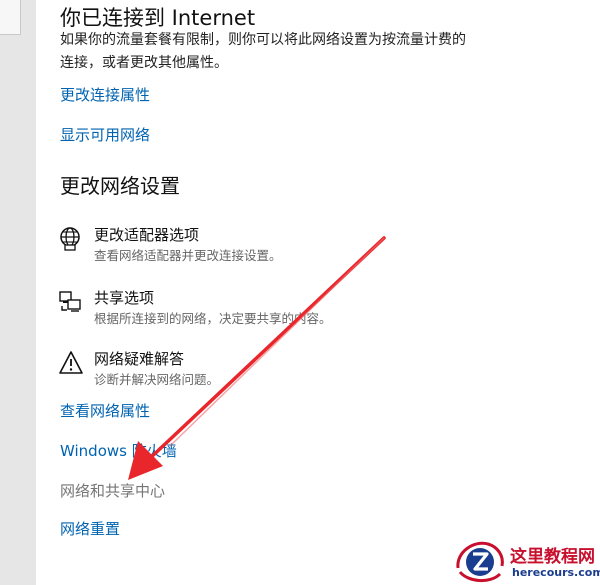 Image resolution: width=600 pixels, height=585 pixels. Describe the element at coordinates (552, 557) in the screenshot. I see `watermark-site-name: 这里教程网` at that location.